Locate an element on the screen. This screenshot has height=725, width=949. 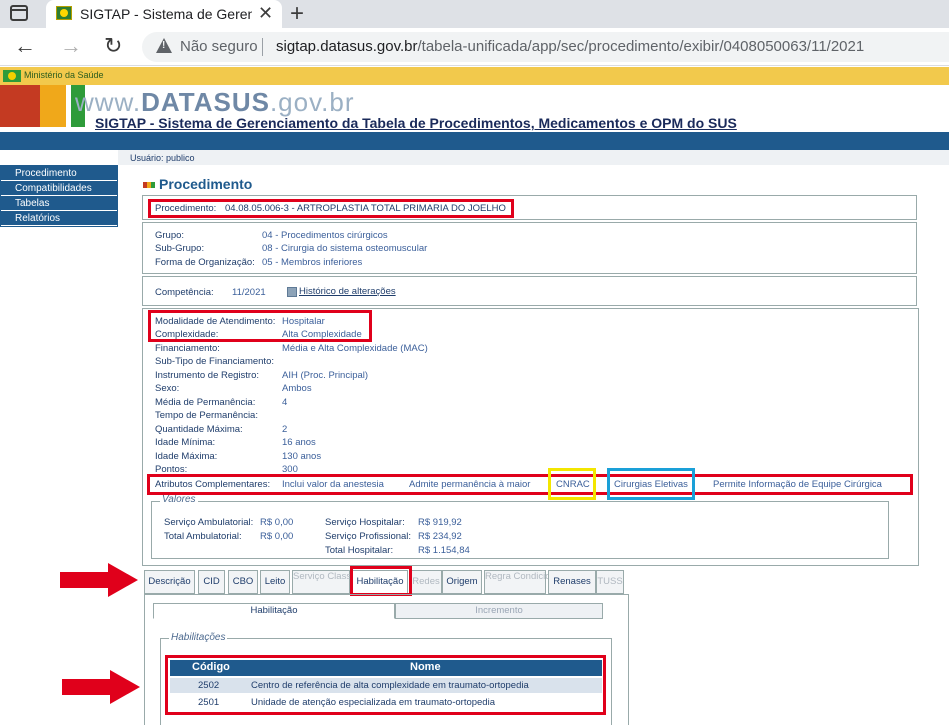
back-arrow-icon: ← is located at coordinates (25, 46).